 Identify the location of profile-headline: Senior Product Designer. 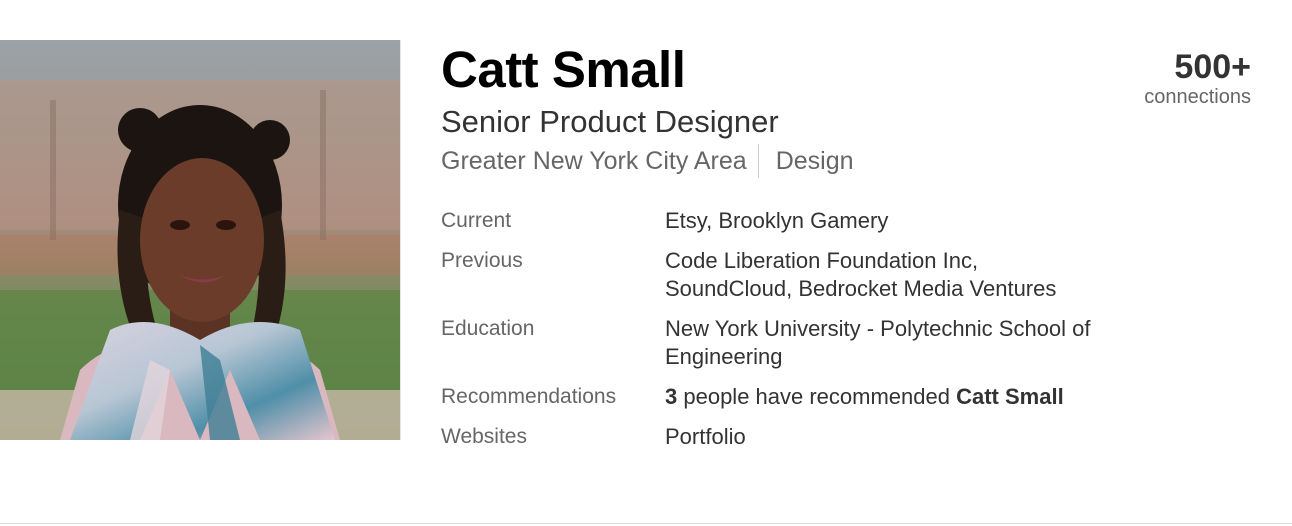
(610, 121).